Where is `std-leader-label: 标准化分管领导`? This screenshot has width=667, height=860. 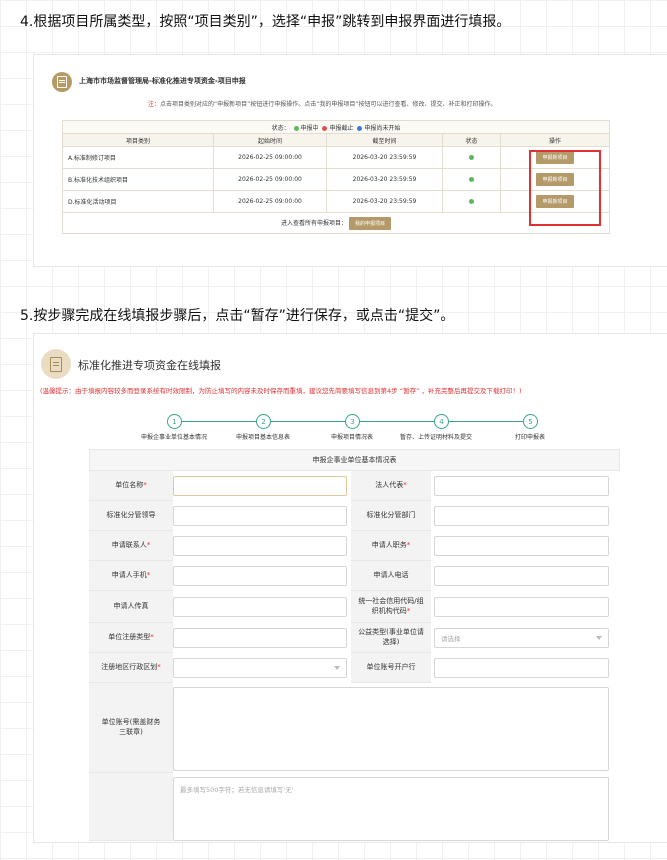
std-leader-label: 标准化分管领导 is located at coordinates (131, 516).